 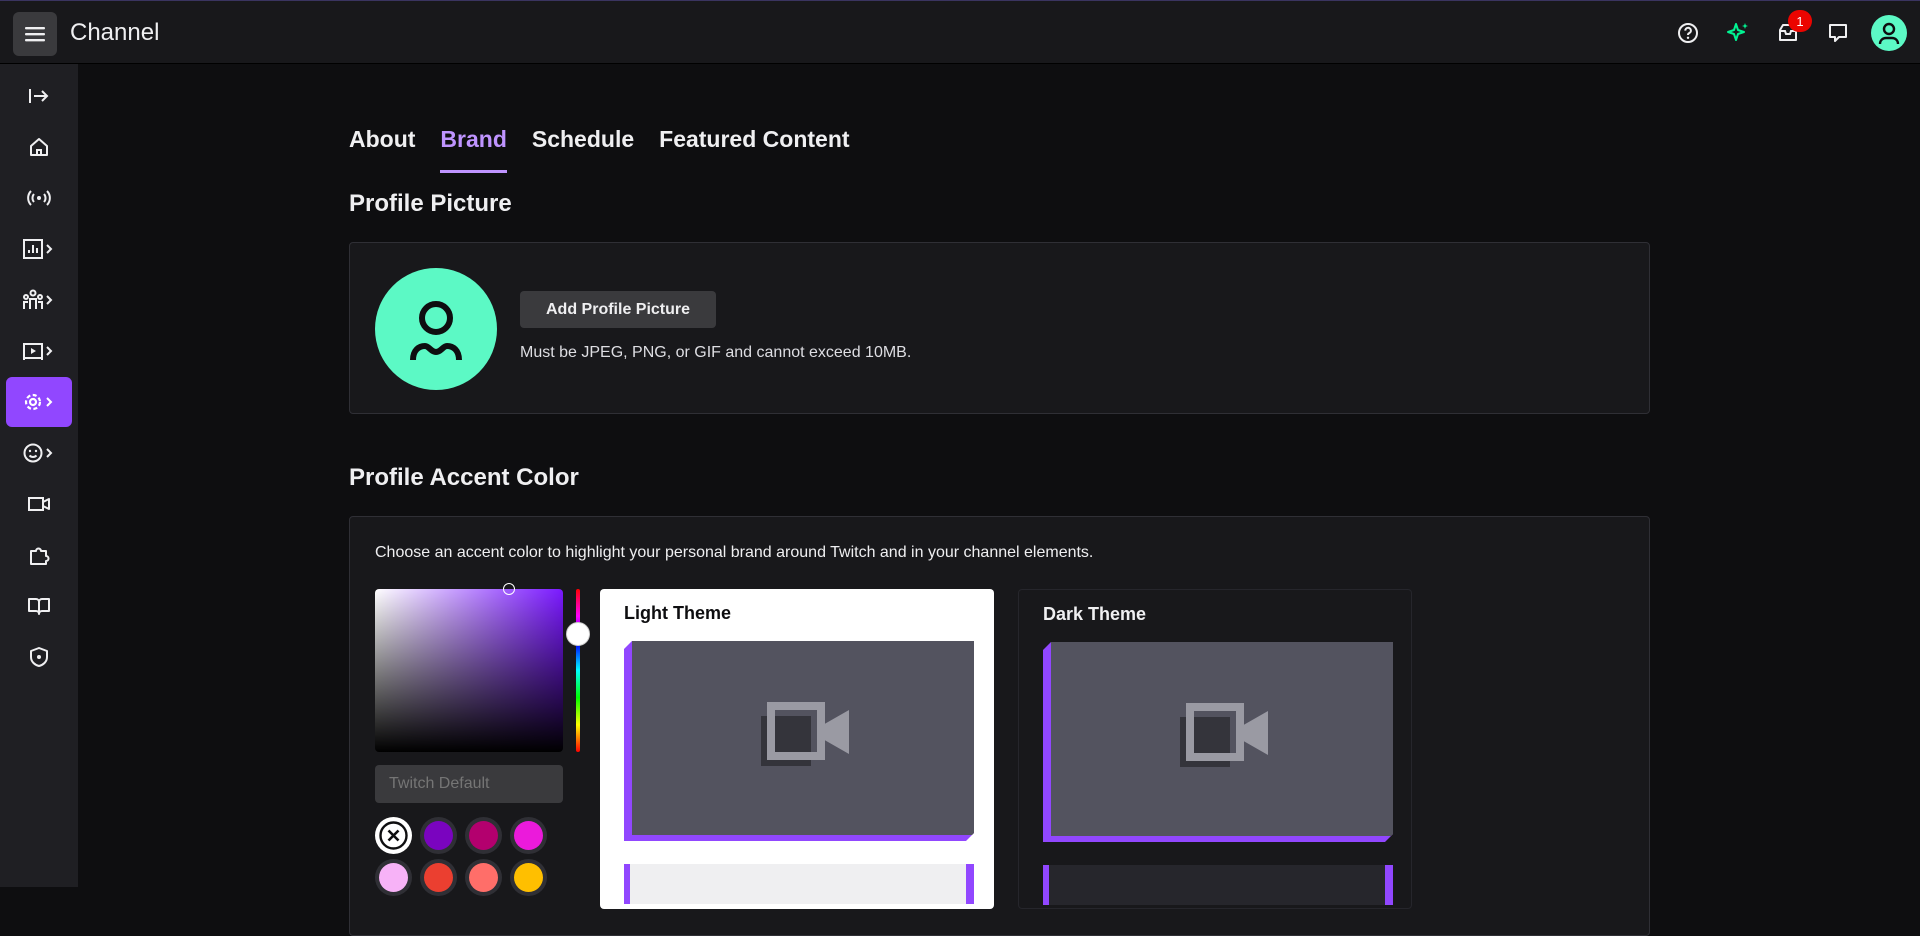 I want to click on notification-badge: 1, so click(x=1800, y=21).